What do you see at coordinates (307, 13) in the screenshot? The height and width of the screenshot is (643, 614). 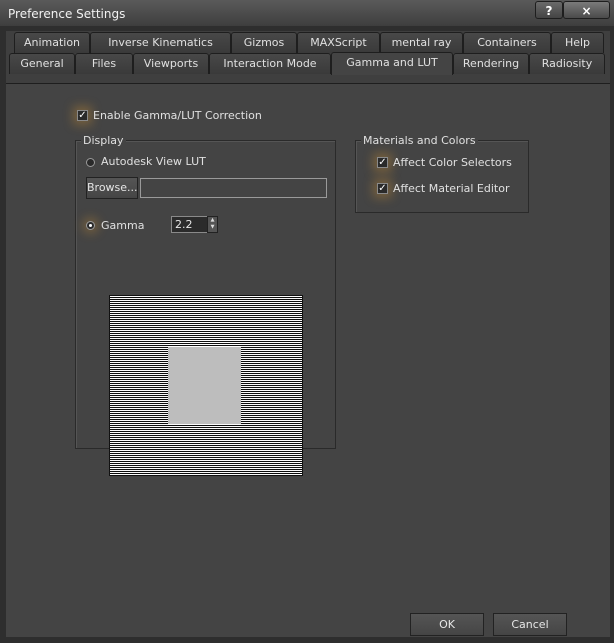 I see `title-bar: Preference Settings ? ×` at bounding box center [307, 13].